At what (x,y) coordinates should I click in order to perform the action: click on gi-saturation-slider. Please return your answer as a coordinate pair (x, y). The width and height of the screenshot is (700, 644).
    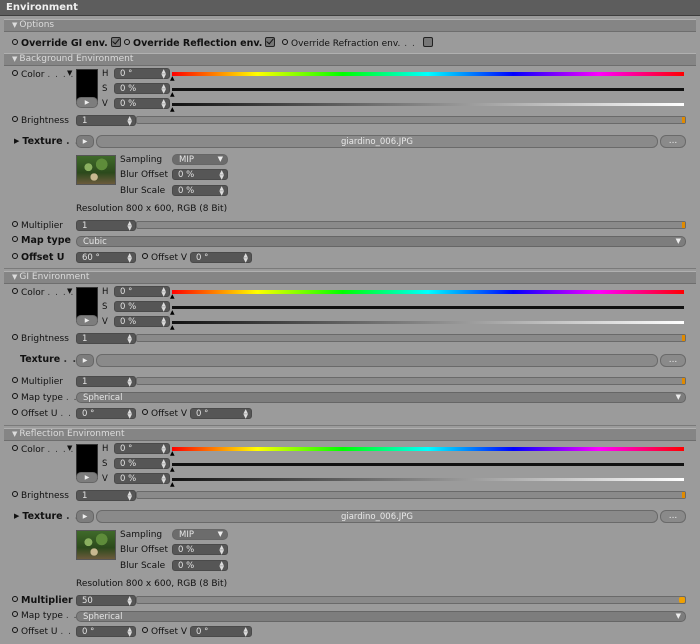
    Looking at the image, I should click on (428, 307).